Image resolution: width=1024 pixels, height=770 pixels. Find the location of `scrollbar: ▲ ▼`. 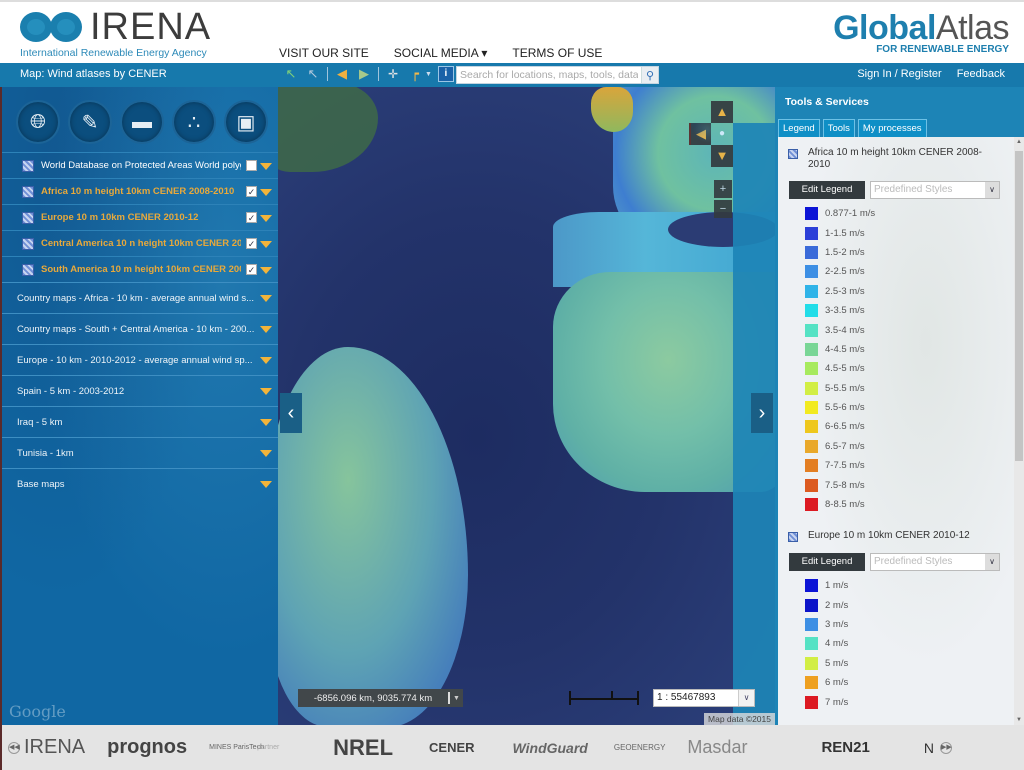

scrollbar: ▲ ▼ is located at coordinates (1019, 431).